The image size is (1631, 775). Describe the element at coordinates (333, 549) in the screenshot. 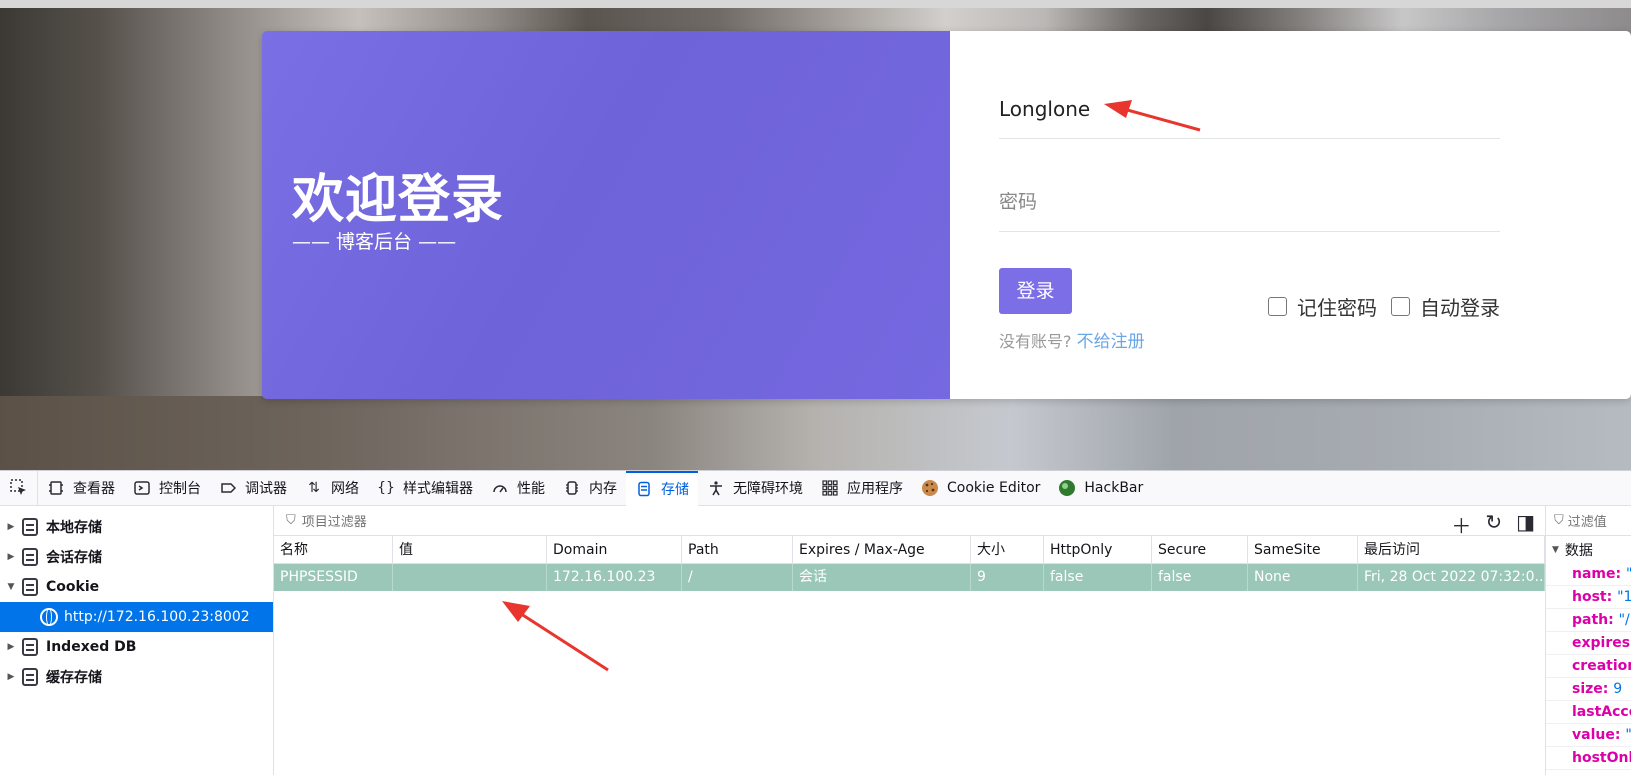

I see `column-header: 名称` at that location.